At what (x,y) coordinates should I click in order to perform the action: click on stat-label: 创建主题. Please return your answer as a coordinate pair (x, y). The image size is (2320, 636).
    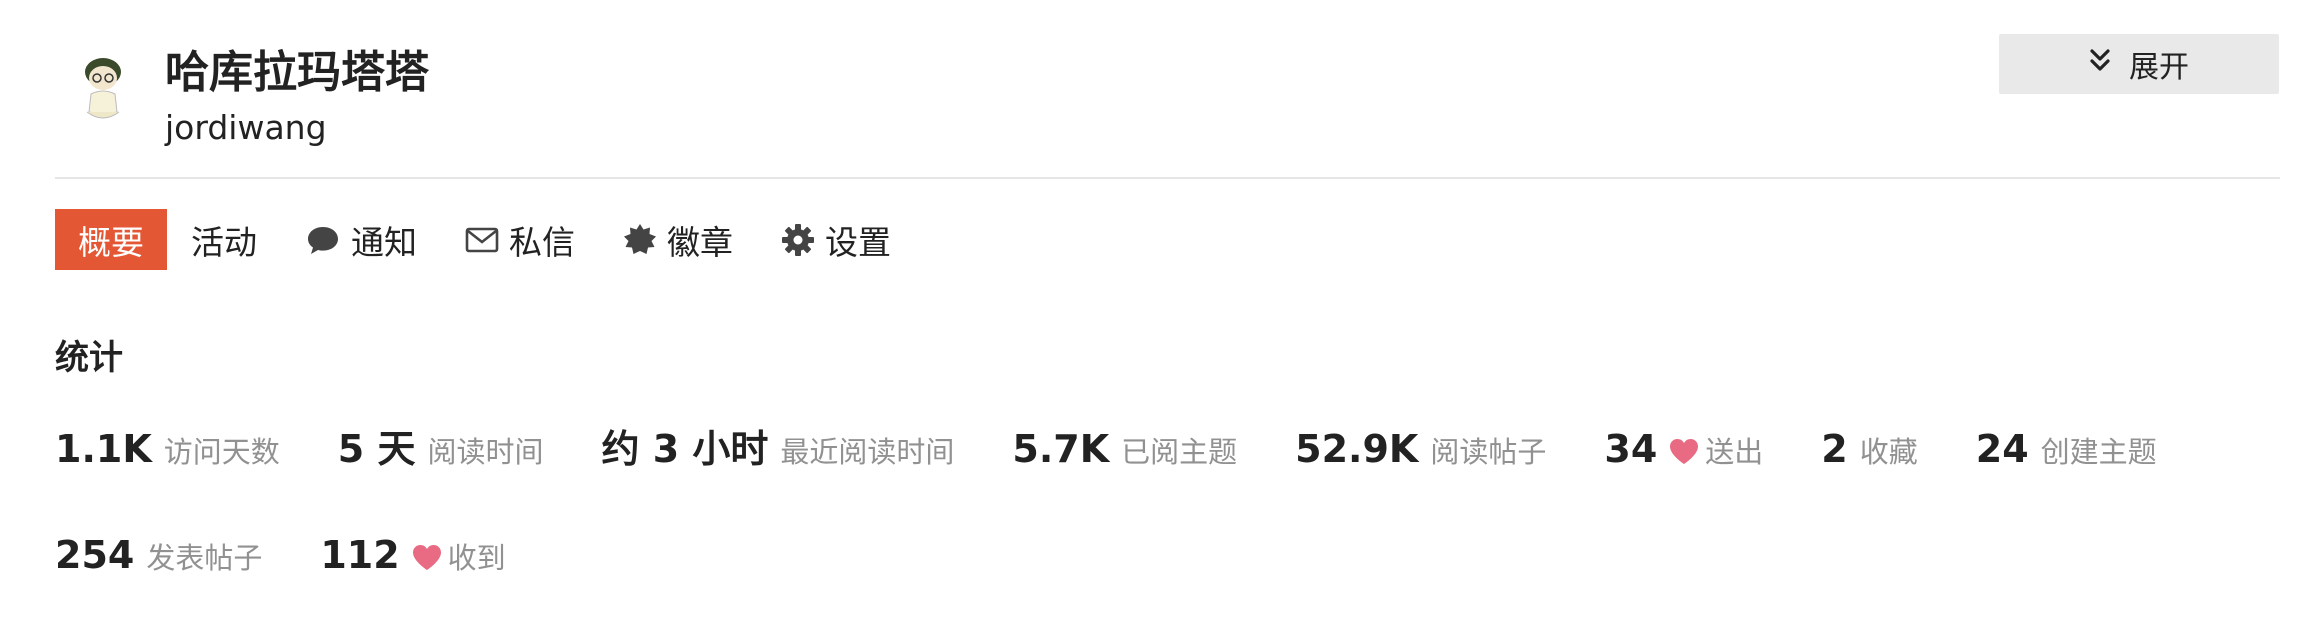
    Looking at the image, I should click on (2098, 452).